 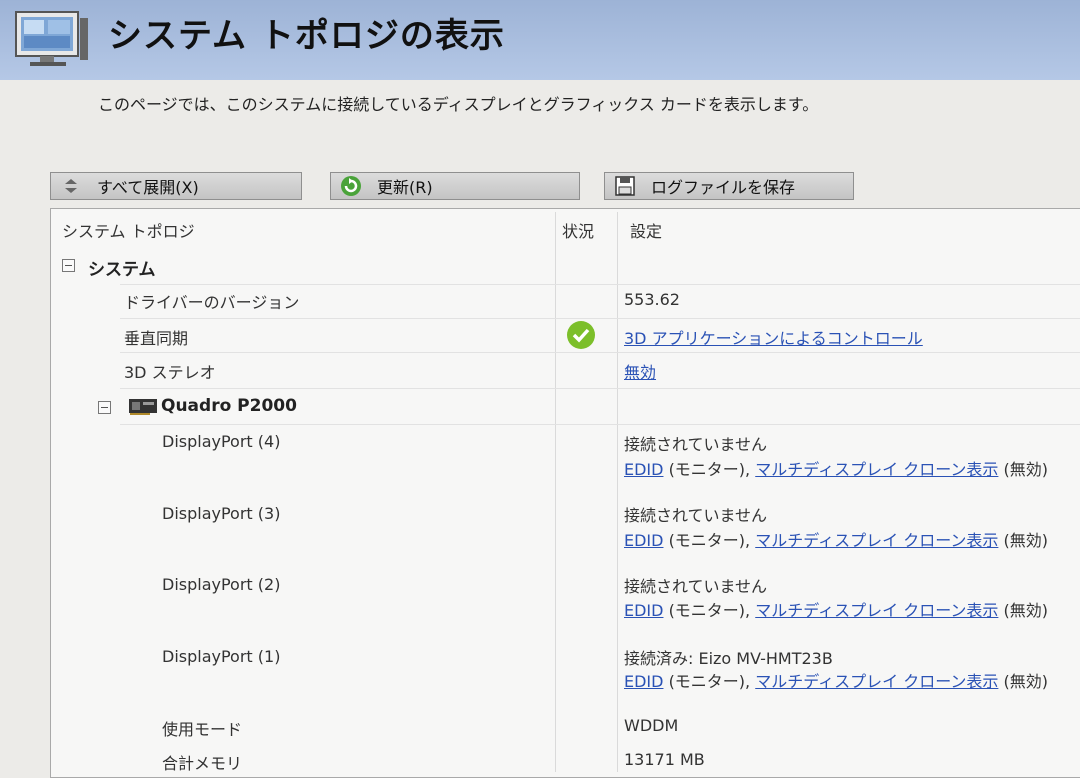 What do you see at coordinates (170, 372) in the screenshot?
I see `stereo-3d-label: 3D ステレオ` at bounding box center [170, 372].